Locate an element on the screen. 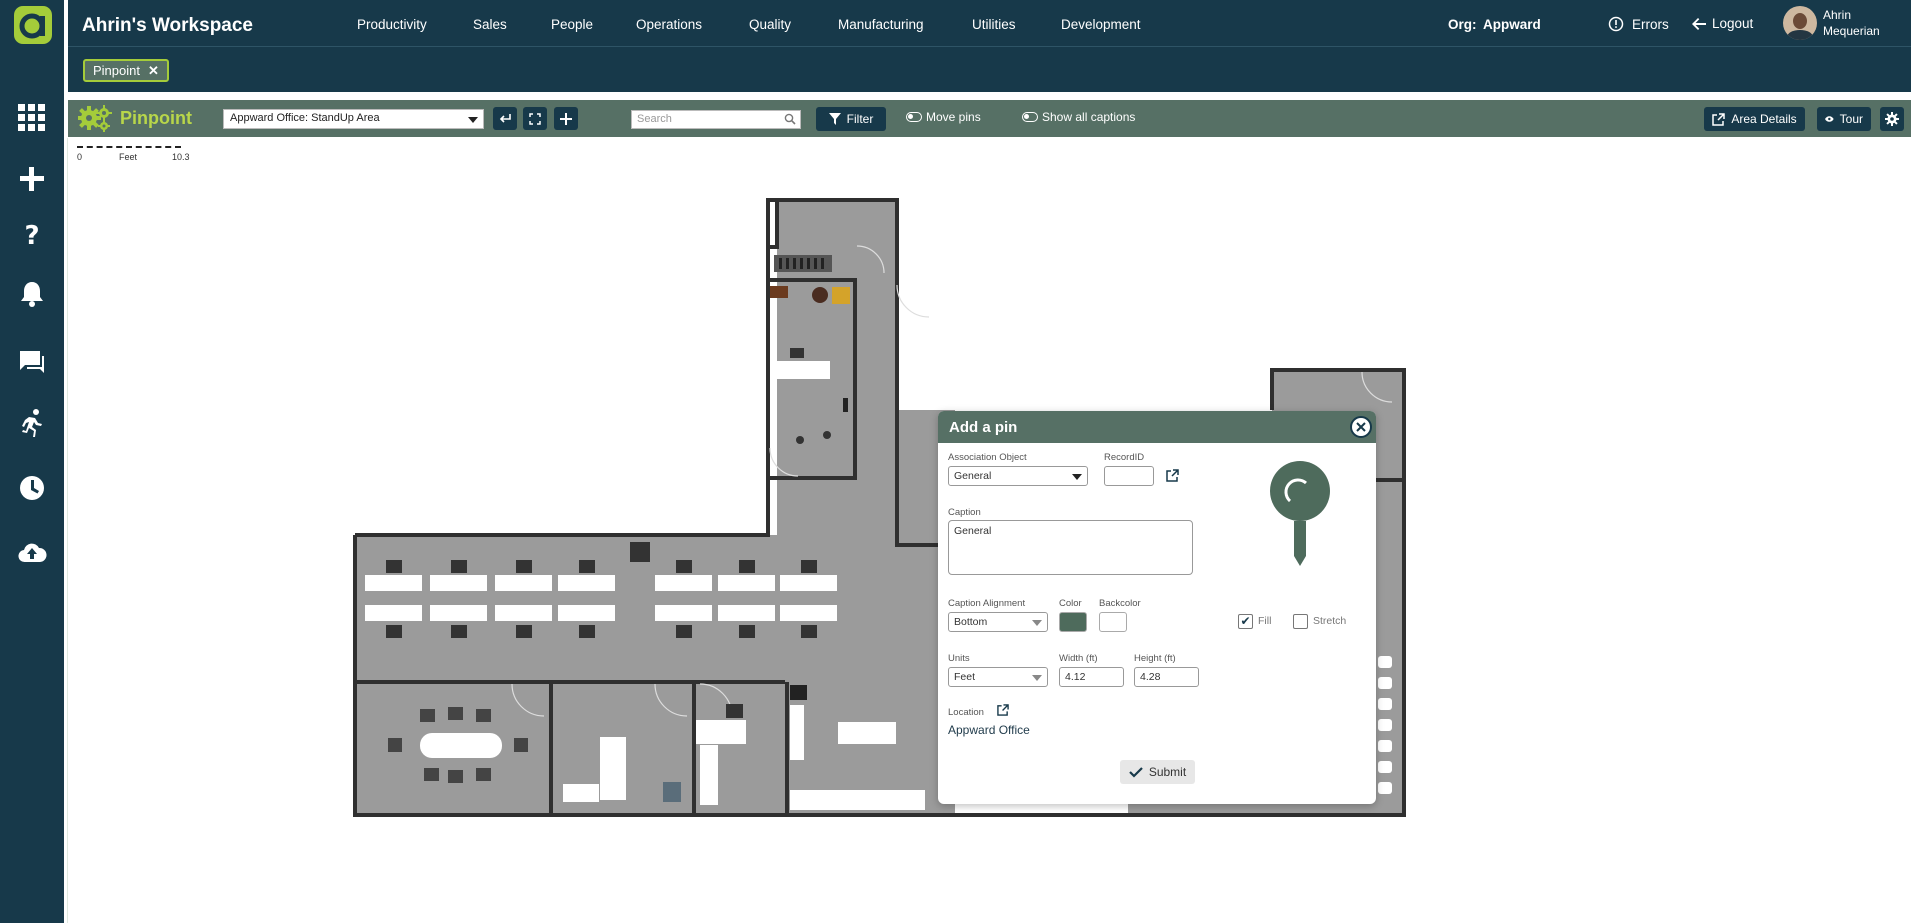  checkmark-icon: ✔ is located at coordinates (1245, 621).